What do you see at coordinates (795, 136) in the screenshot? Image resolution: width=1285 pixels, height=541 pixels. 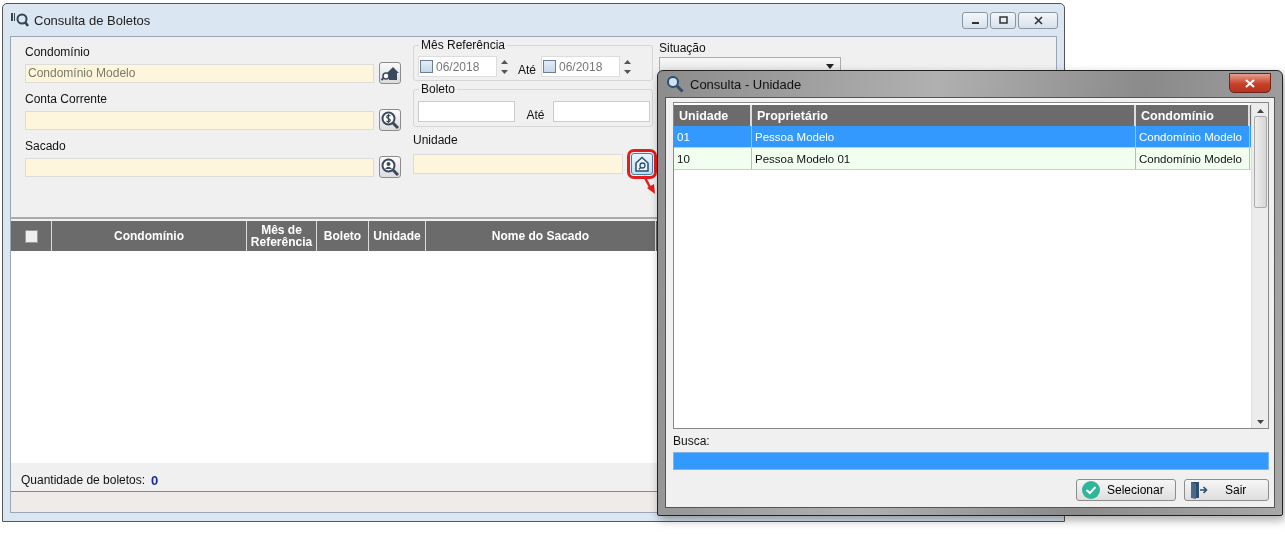 I see `table-cell: Pessoa Modelo` at bounding box center [795, 136].